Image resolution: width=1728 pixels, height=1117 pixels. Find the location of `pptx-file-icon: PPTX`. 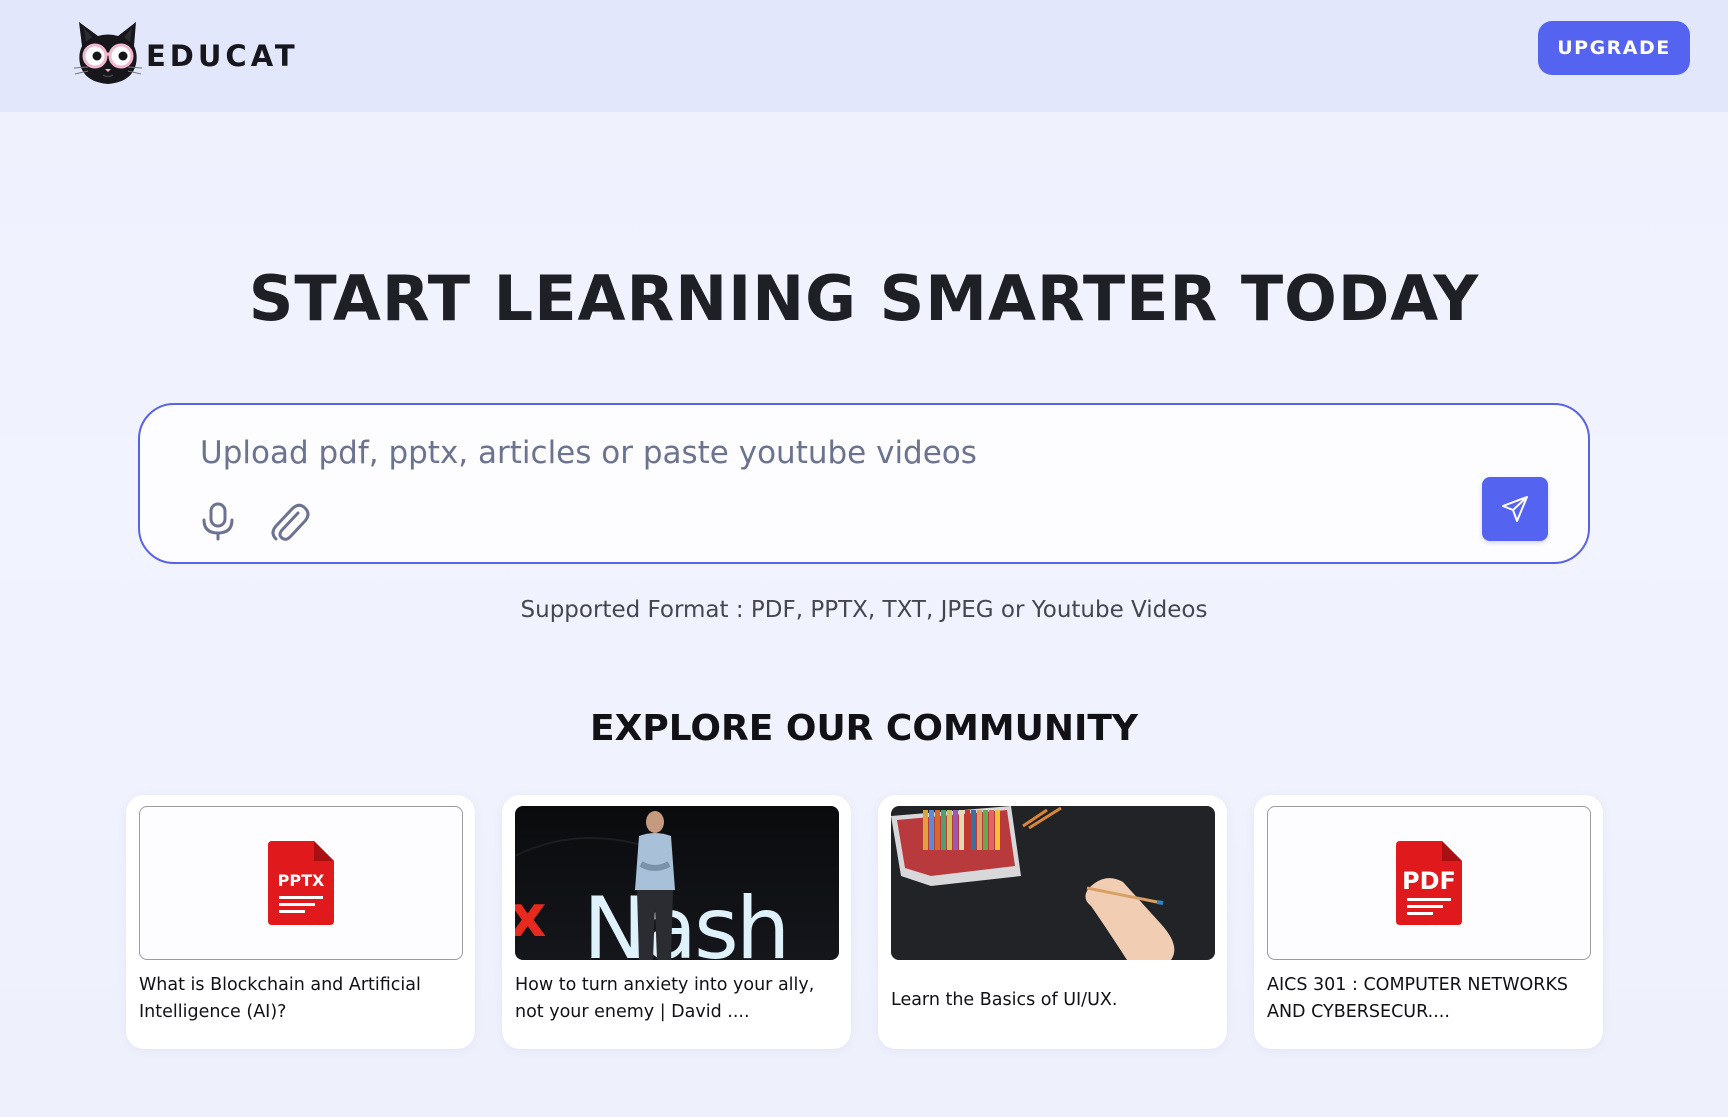

pptx-file-icon: PPTX is located at coordinates (301, 883).